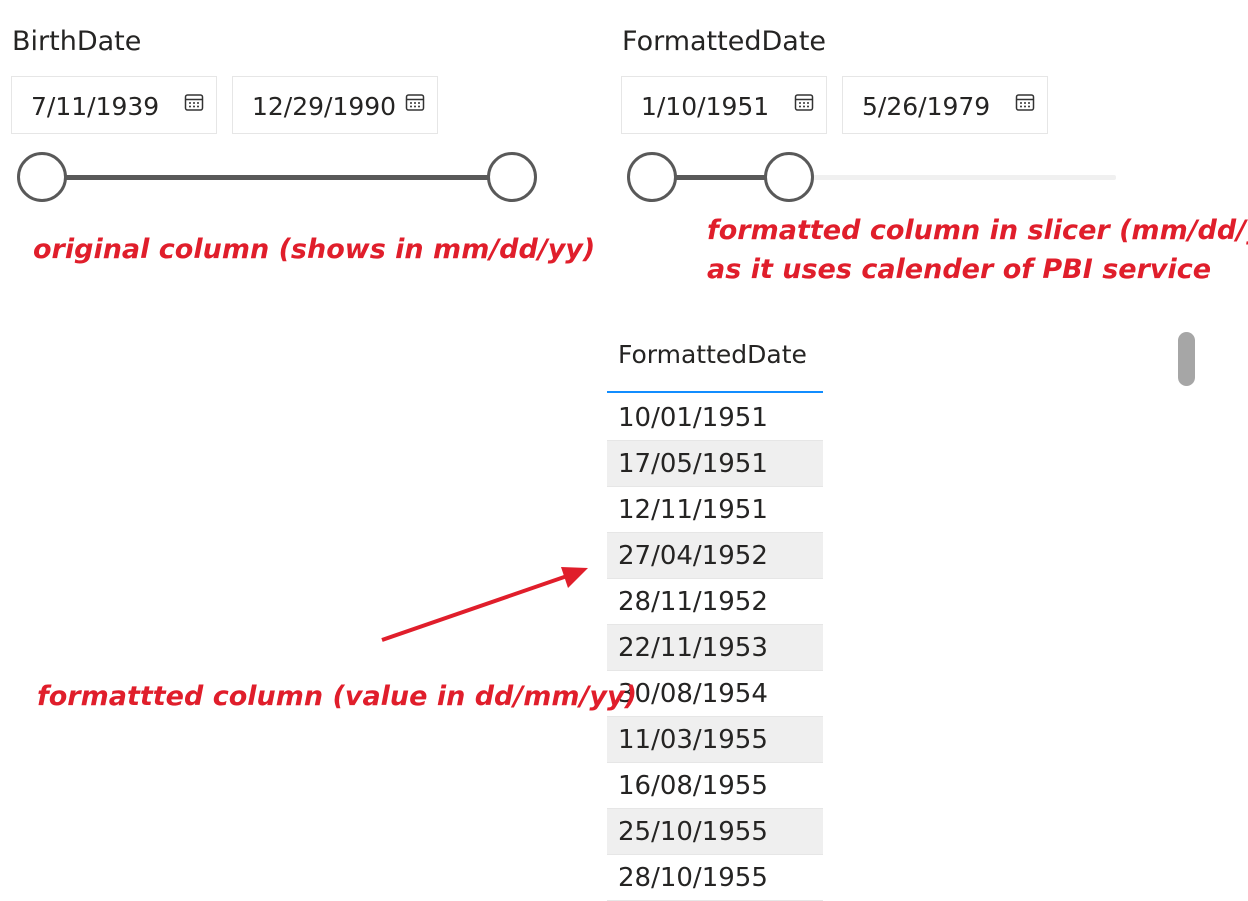 This screenshot has width=1248, height=901. I want to click on formatteddate-end-input: 5/26/1979, so click(945, 105).